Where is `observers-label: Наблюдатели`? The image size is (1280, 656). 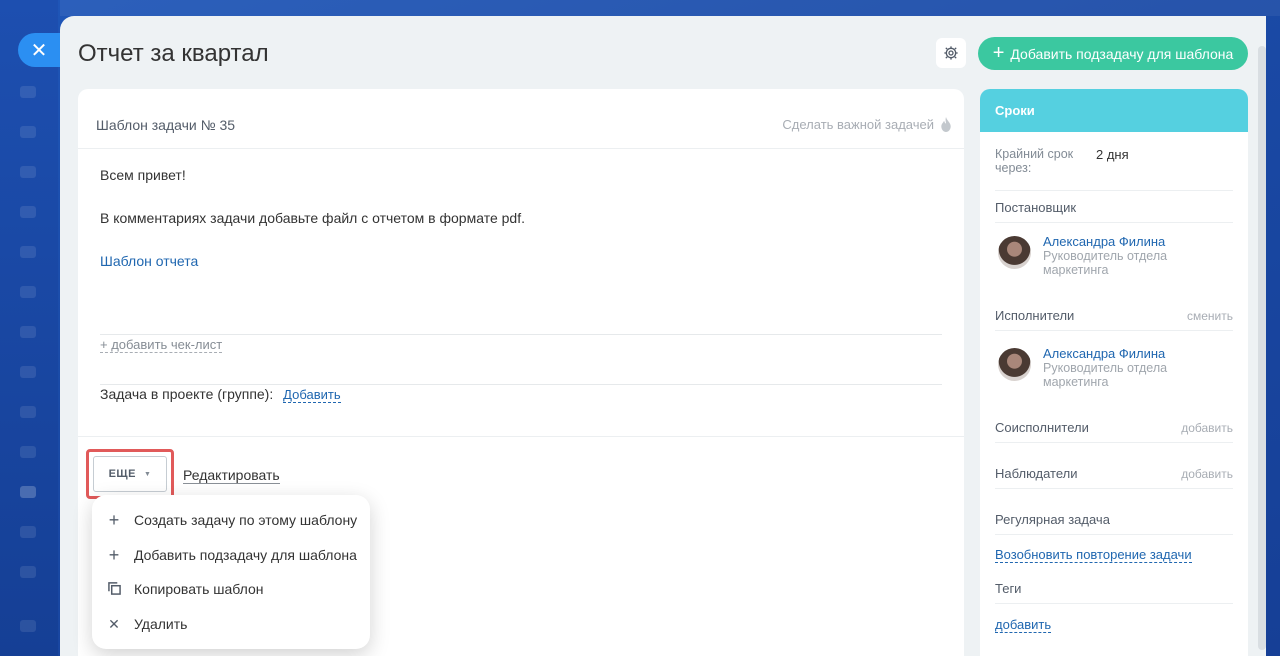 observers-label: Наблюдатели is located at coordinates (1036, 473).